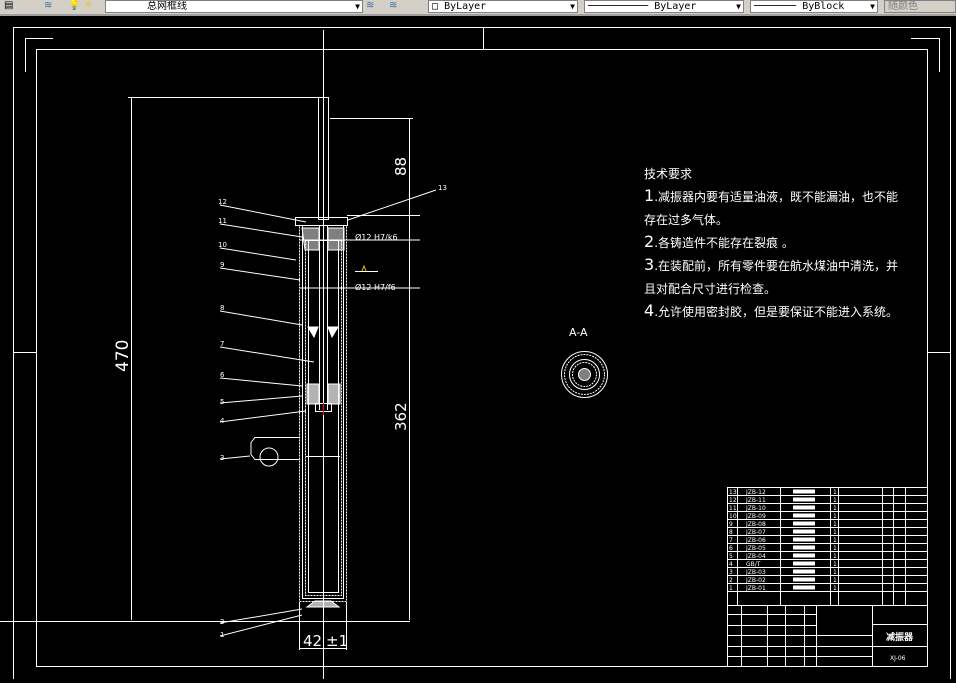  Describe the element at coordinates (222, 245) in the screenshot. I see `balloon-10: 10` at that location.